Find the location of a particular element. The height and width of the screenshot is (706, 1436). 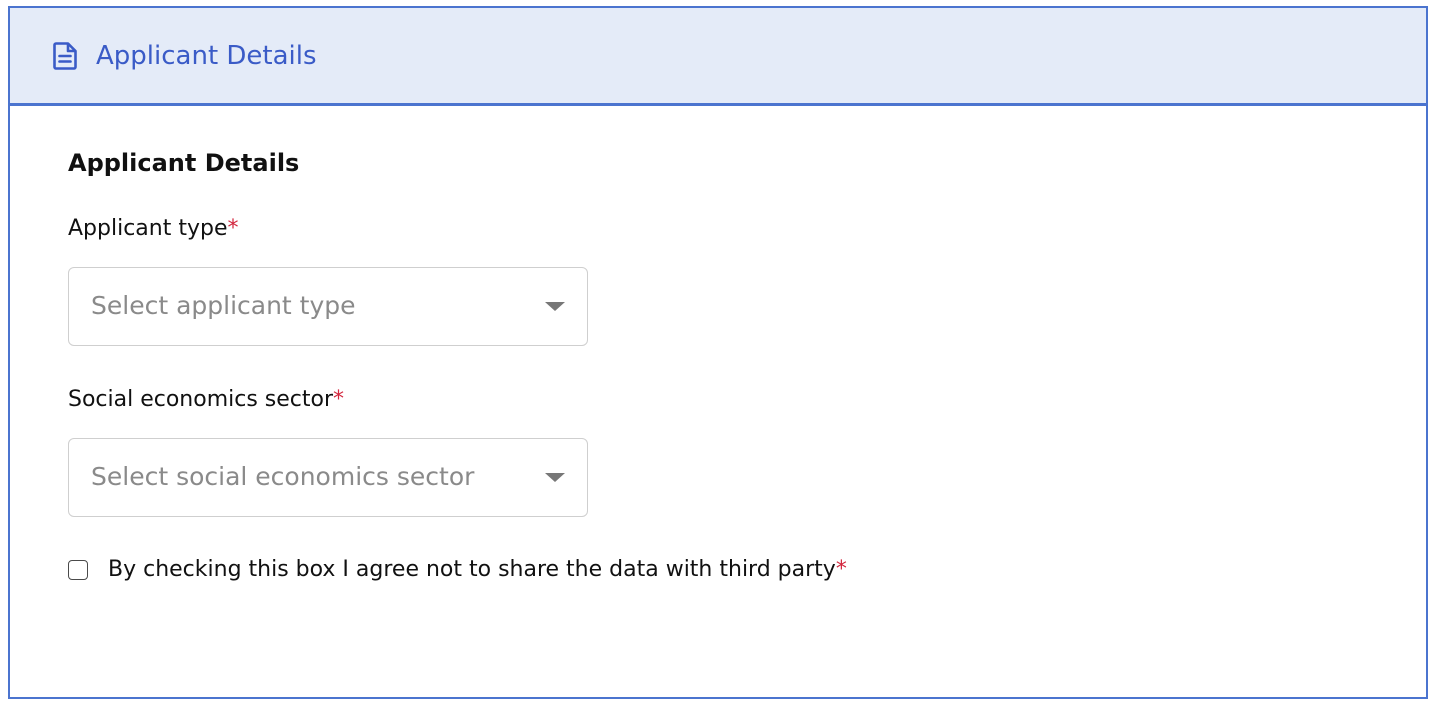

section-title: Applicant Details is located at coordinates (184, 163).